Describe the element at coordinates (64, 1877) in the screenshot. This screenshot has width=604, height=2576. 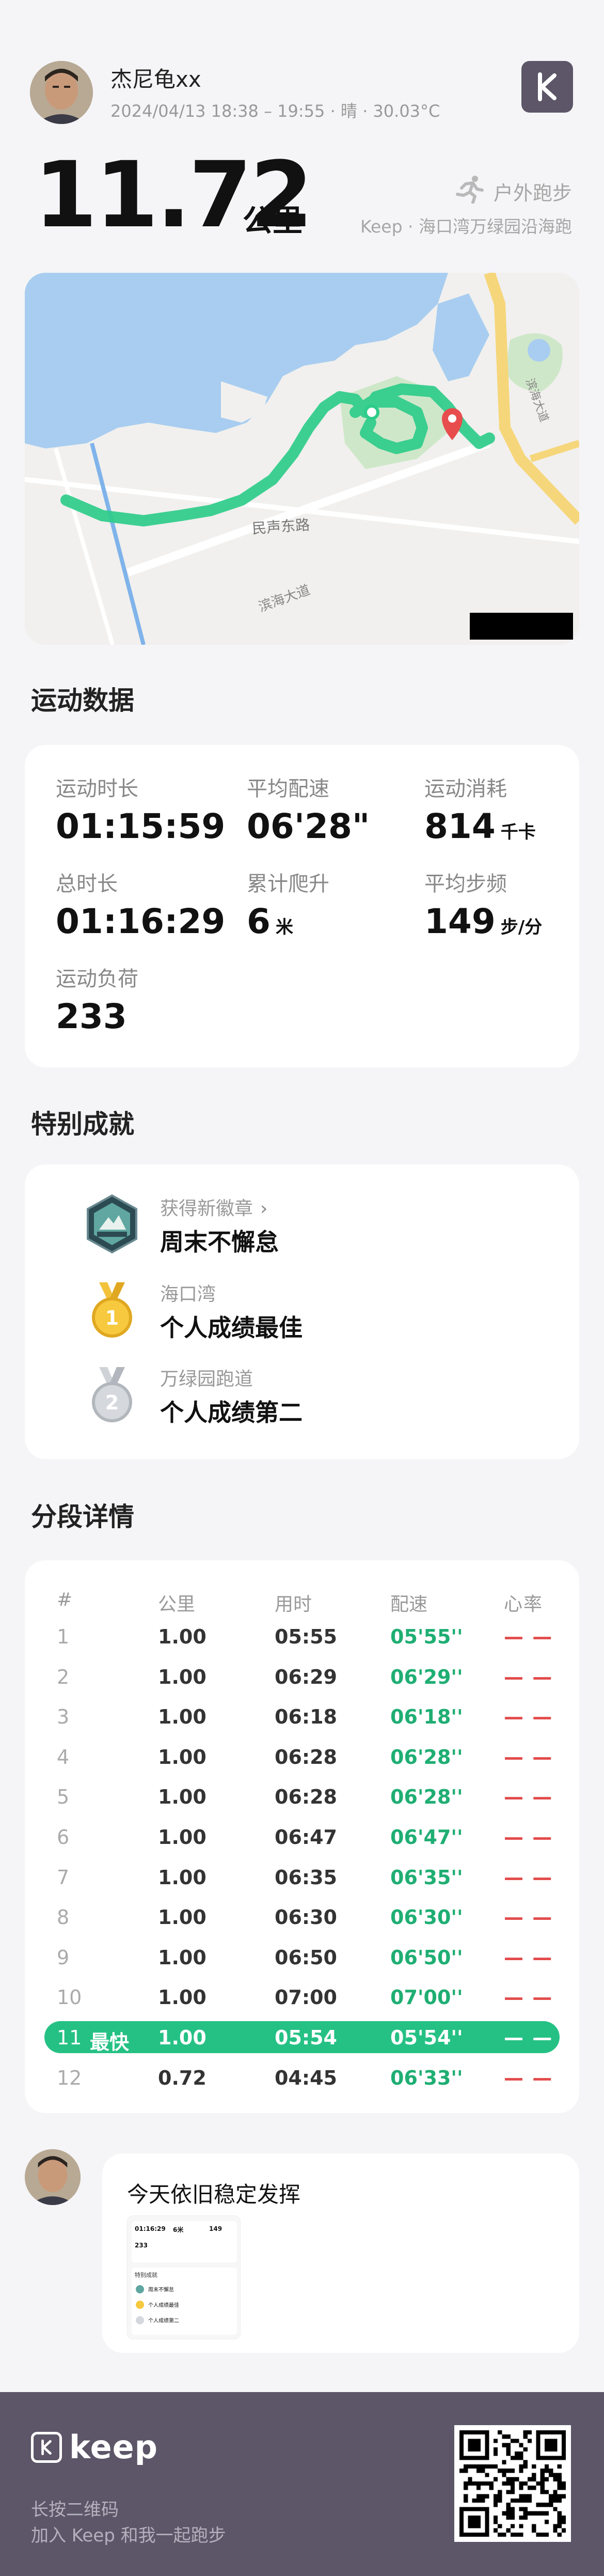
I see `split-idx: 7` at that location.